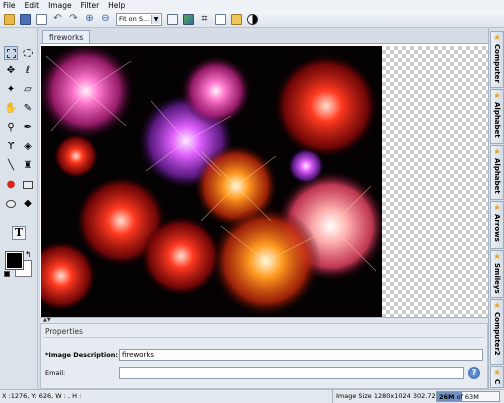  What do you see at coordinates (11, 128) in the screenshot?
I see `eyedropper-icon: ⚲` at bounding box center [11, 128].